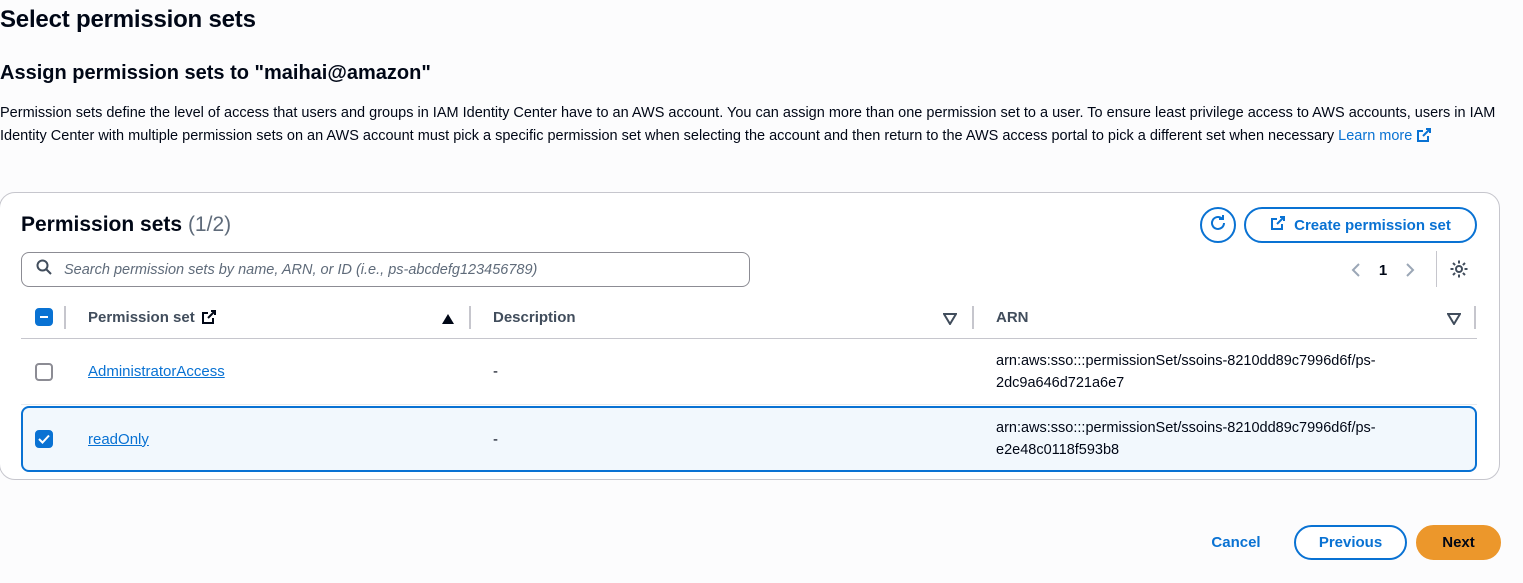  What do you see at coordinates (102, 224) in the screenshot?
I see `panel-title-label: Permission sets` at bounding box center [102, 224].